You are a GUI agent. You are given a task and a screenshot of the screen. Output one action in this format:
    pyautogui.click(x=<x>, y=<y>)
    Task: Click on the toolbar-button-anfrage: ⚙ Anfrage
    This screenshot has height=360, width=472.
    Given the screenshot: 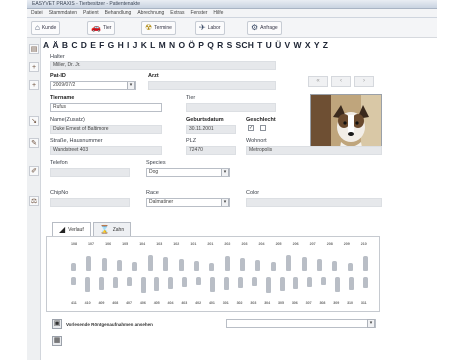 What is the action you would take?
    pyautogui.click(x=264, y=28)
    